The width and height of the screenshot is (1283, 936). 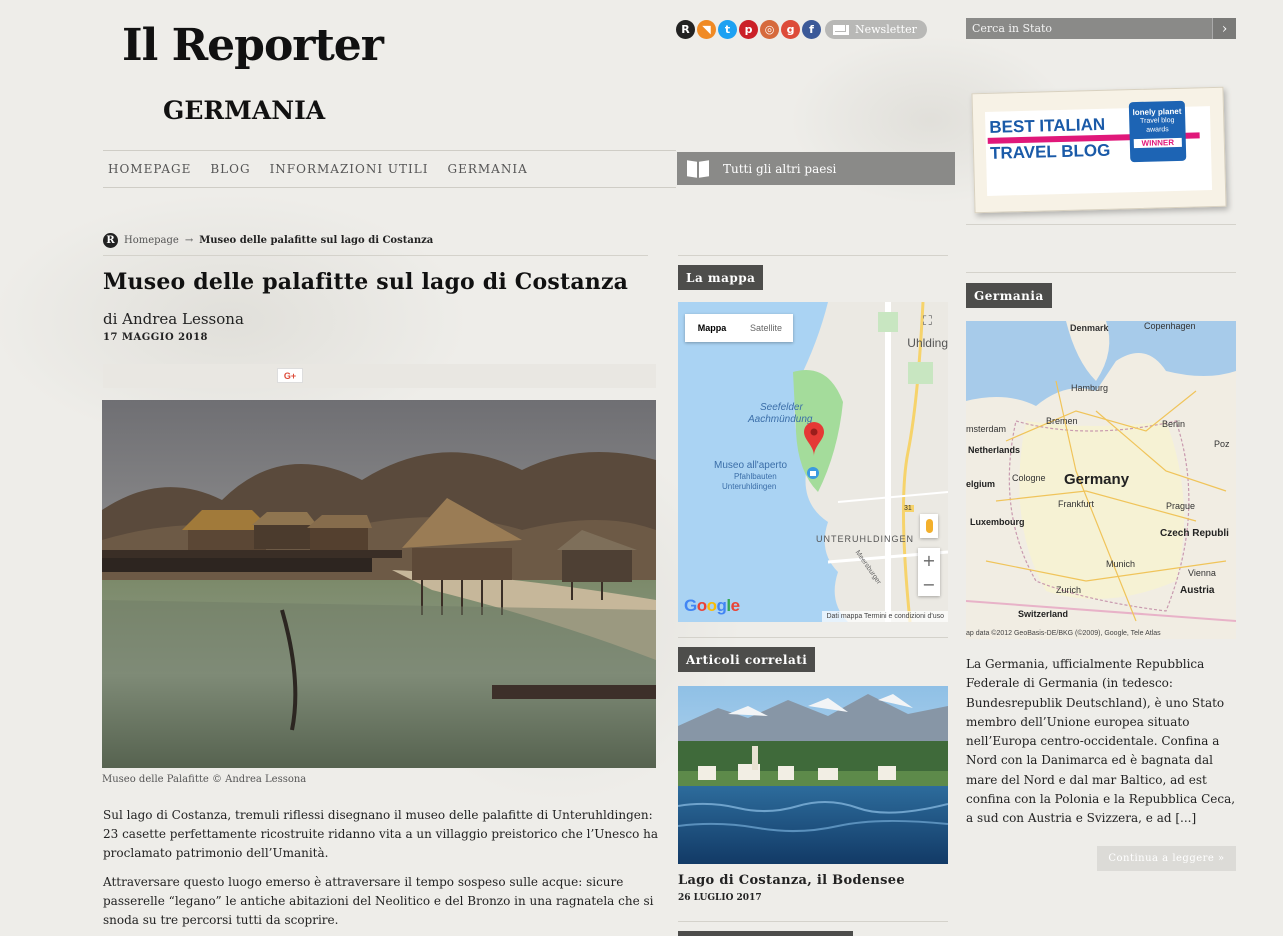 I want to click on map-section-label: La mappa, so click(x=721, y=277).